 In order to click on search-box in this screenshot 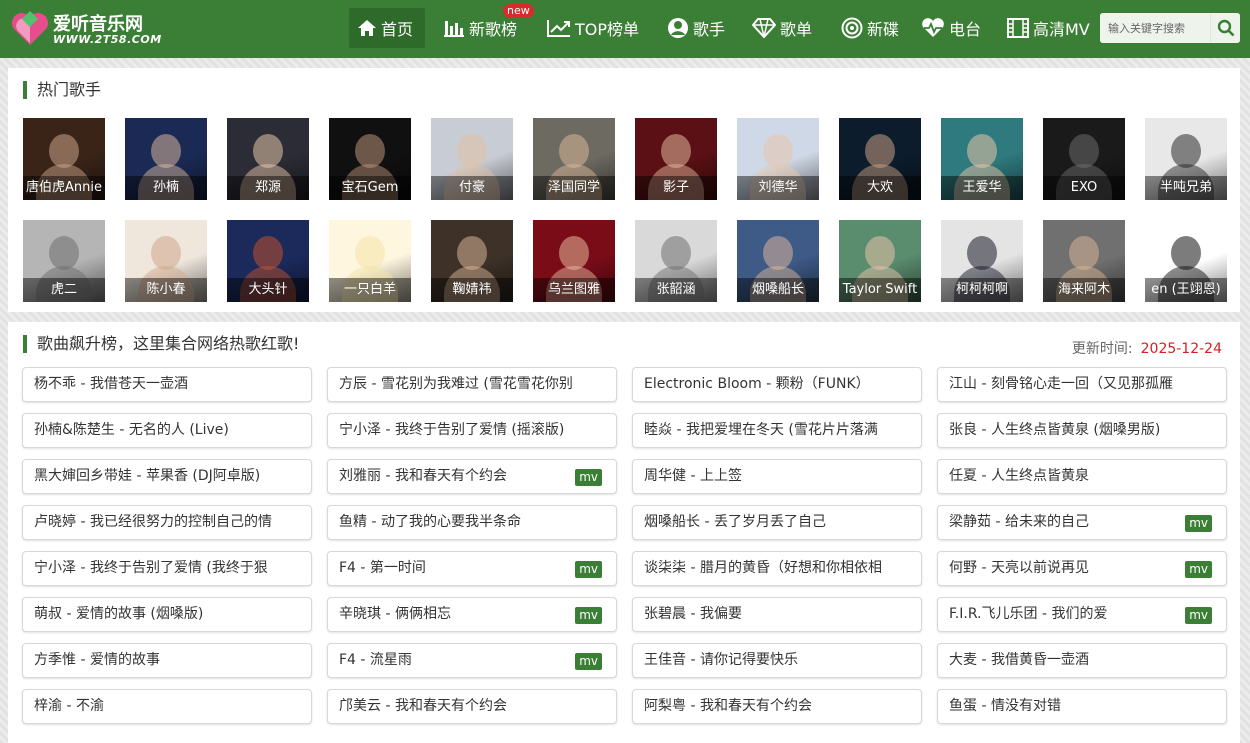, I will do `click(1170, 28)`.